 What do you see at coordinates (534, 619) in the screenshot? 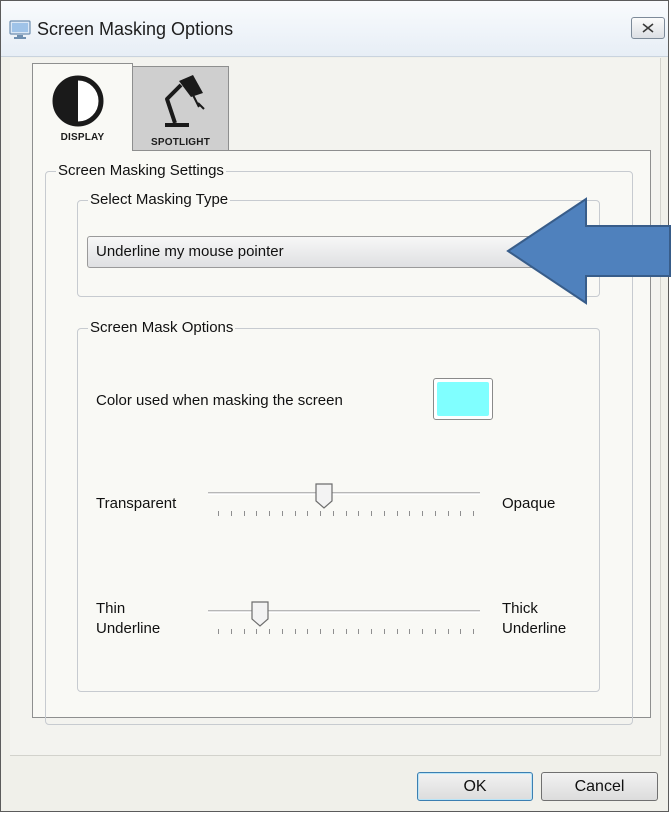
I see `thickness-max-label: Thick Underline` at bounding box center [534, 619].